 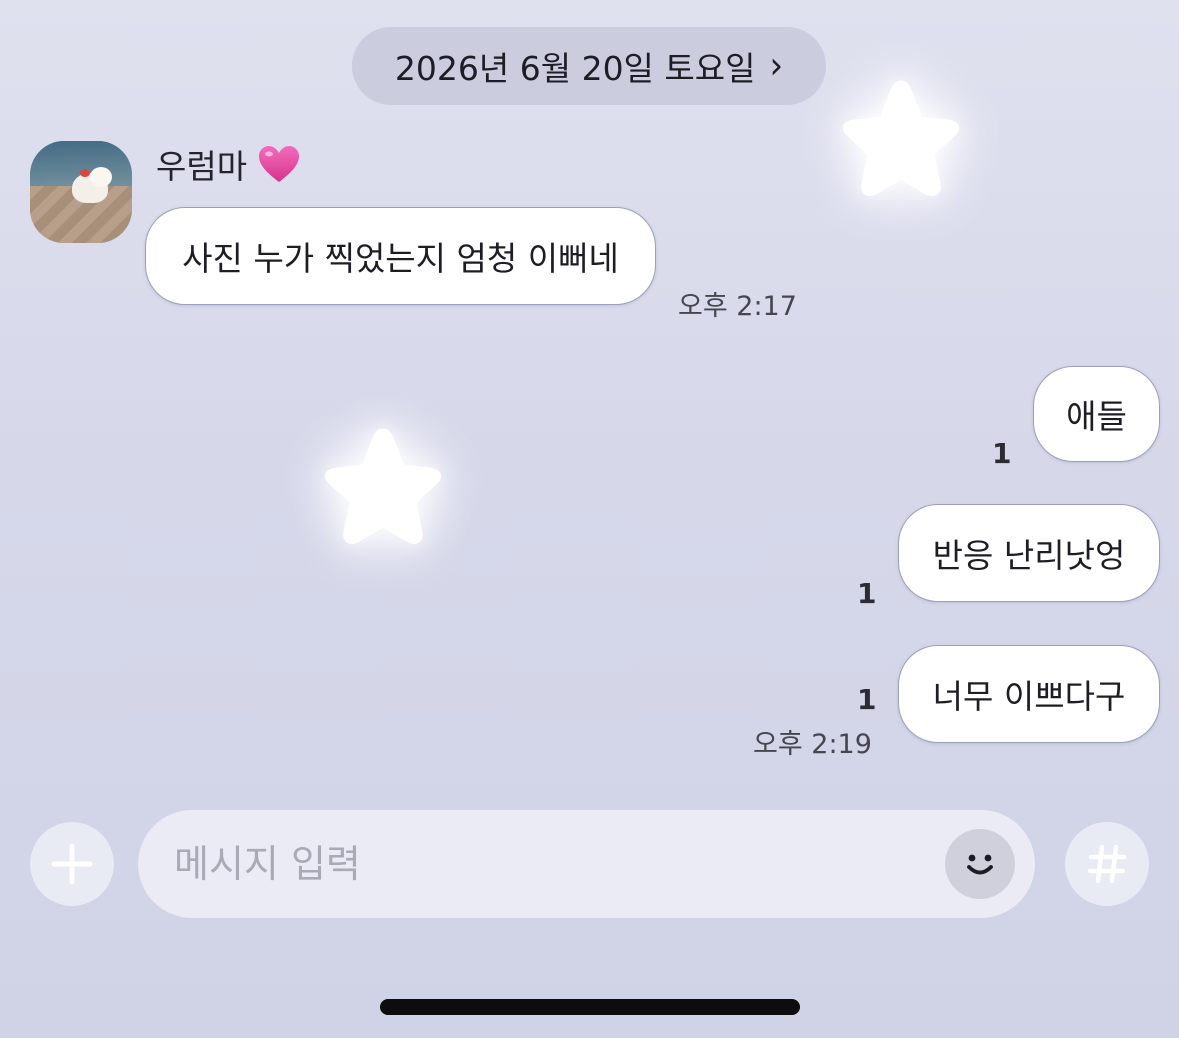 I want to click on incoming-message-bubble: 사진 누가 찍었는지 엄청 이뻐네, so click(x=400, y=256).